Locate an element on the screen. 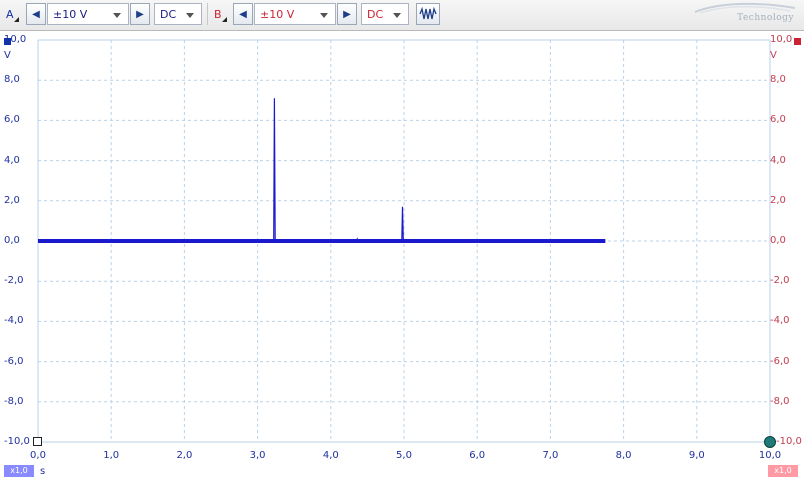  channel-b-marker is located at coordinates (797, 41).